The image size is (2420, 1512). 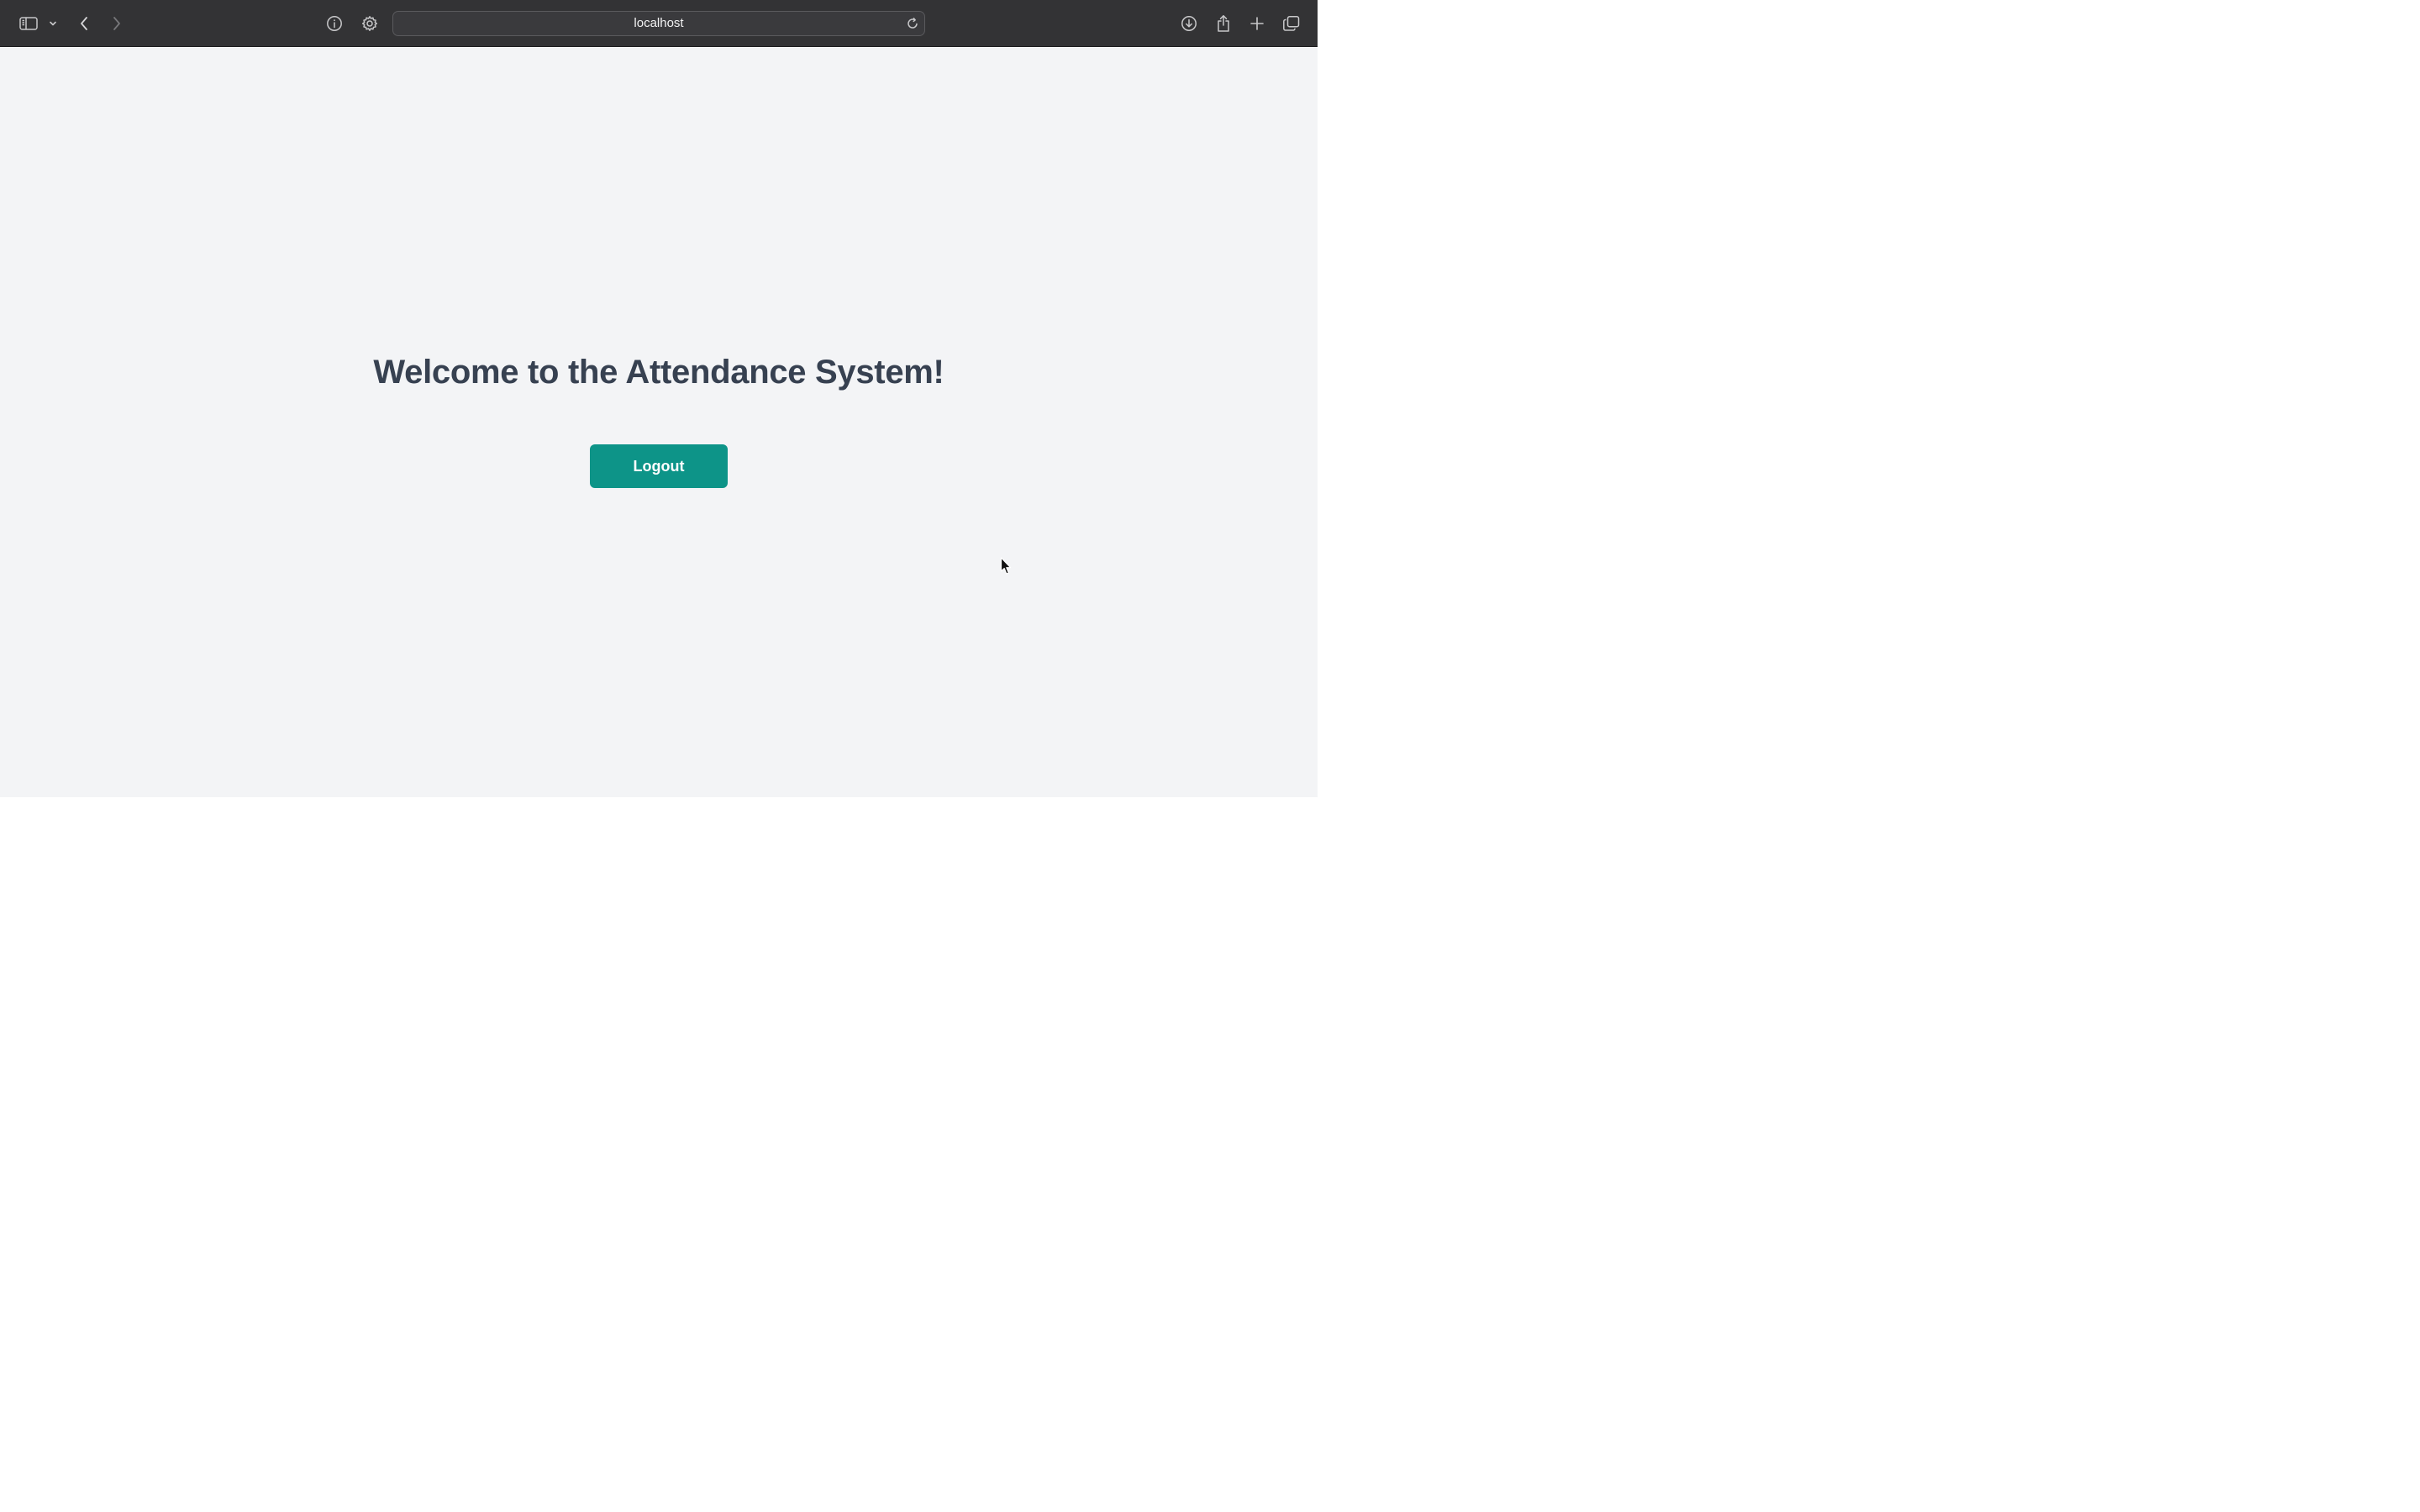 I want to click on download-icon, so click(x=1189, y=23).